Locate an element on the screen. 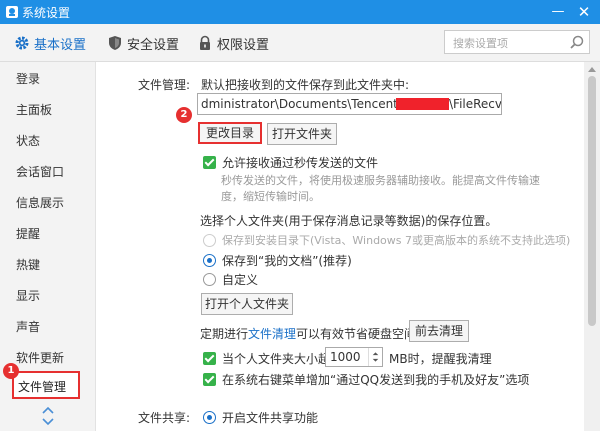 The width and height of the screenshot is (600, 431). search-placeholder: 搜索设置项 is located at coordinates (480, 43).